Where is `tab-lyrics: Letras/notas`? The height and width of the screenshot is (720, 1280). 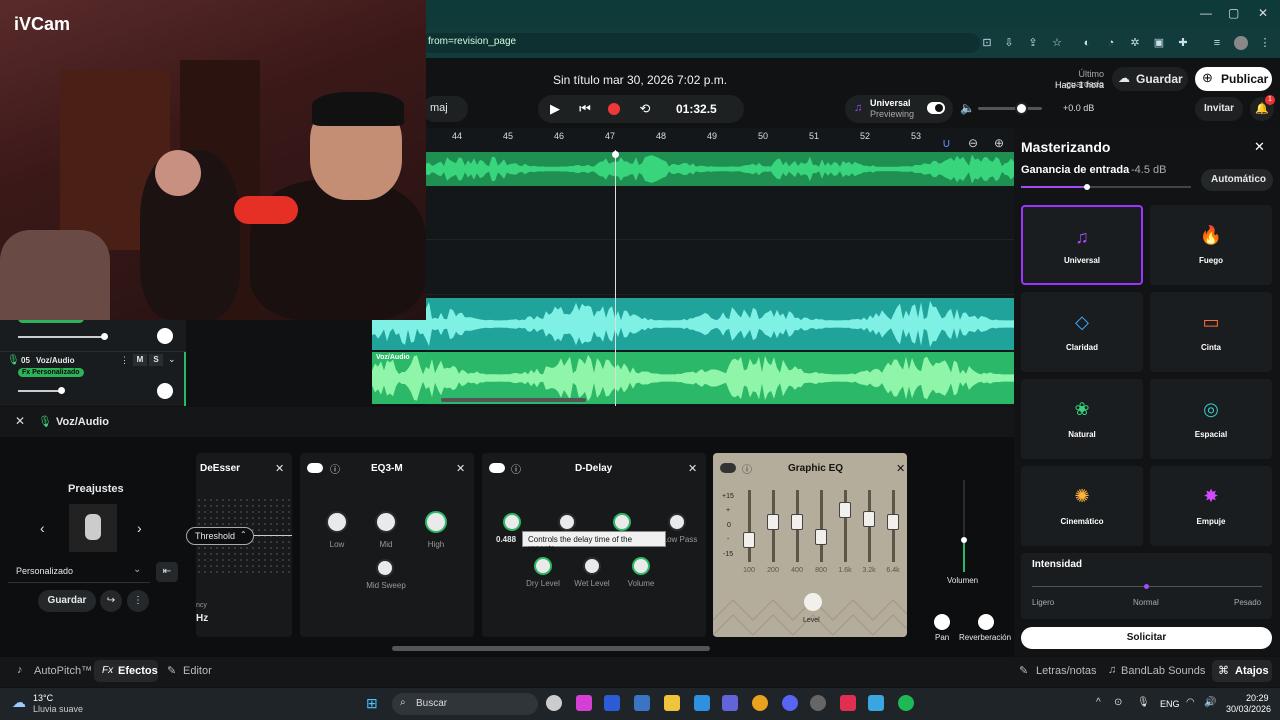 tab-lyrics: Letras/notas is located at coordinates (1066, 671).